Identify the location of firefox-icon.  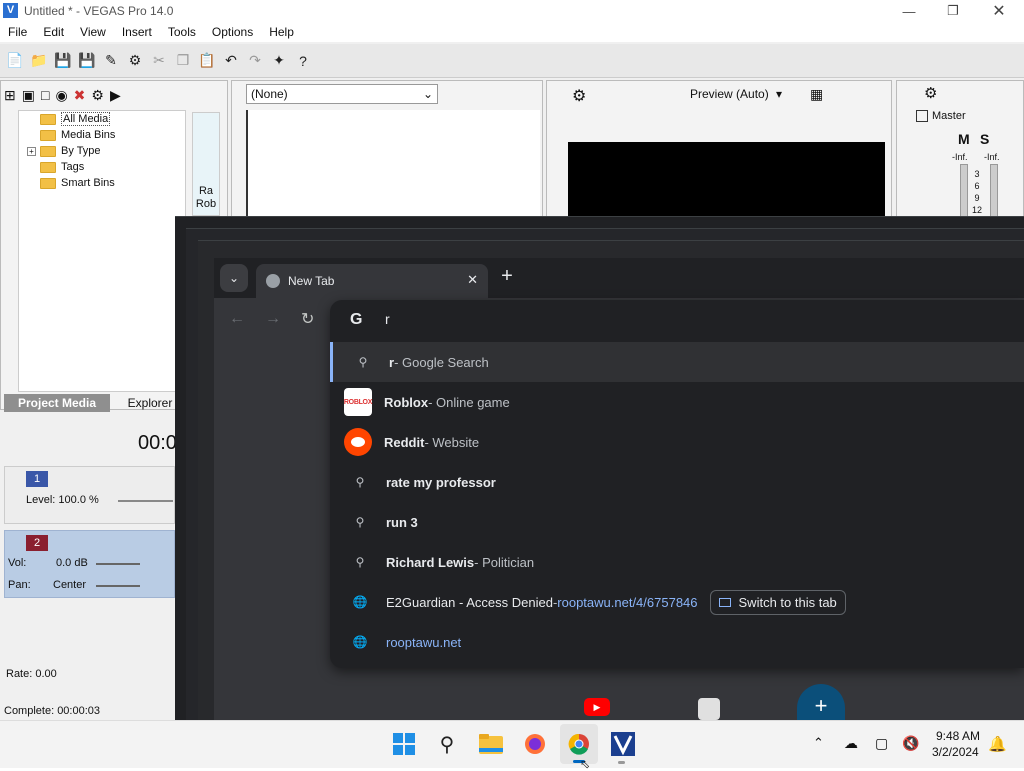
(535, 744).